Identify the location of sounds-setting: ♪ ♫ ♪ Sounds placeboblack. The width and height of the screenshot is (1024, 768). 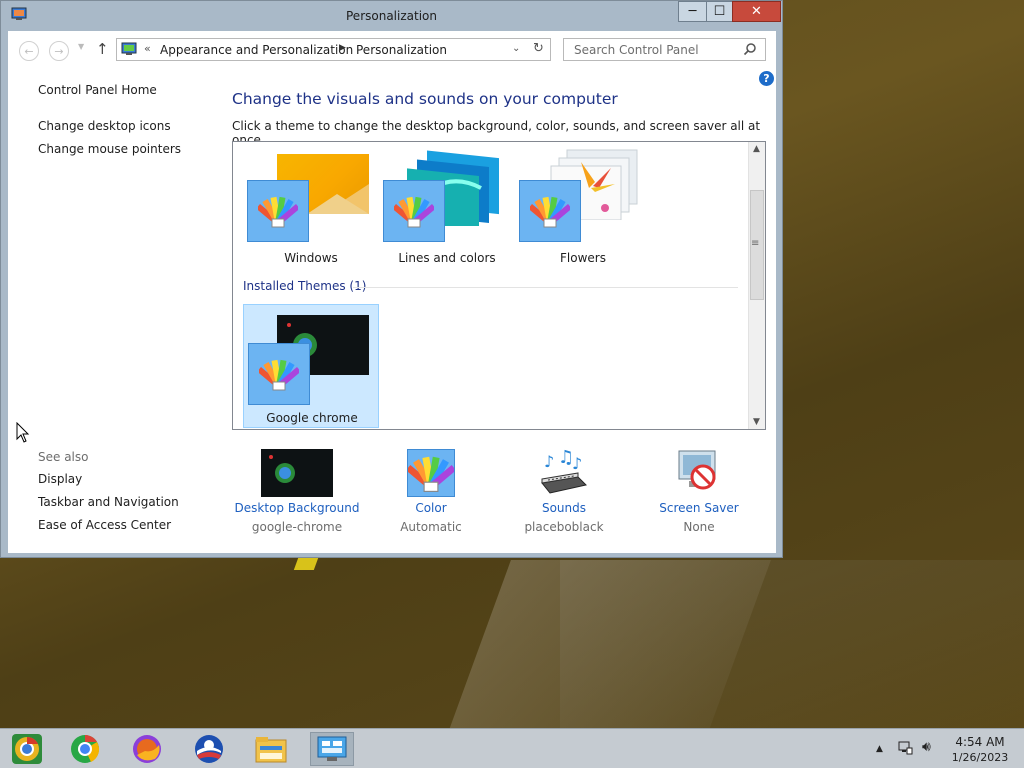
(564, 490).